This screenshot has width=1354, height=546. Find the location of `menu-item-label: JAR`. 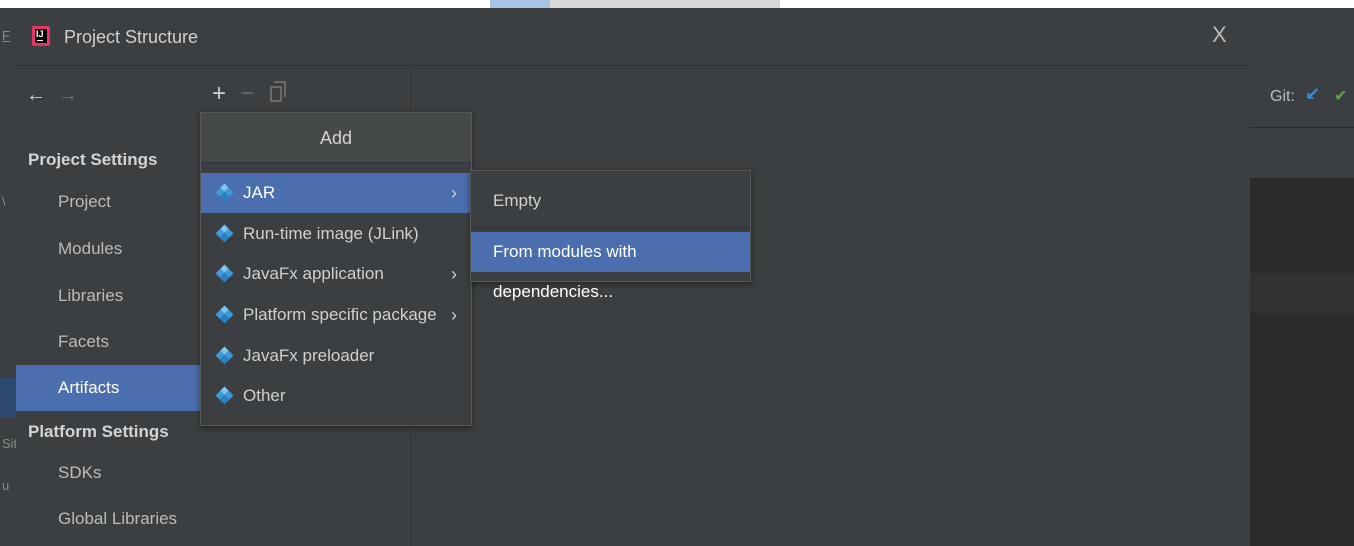

menu-item-label: JAR is located at coordinates (259, 192).